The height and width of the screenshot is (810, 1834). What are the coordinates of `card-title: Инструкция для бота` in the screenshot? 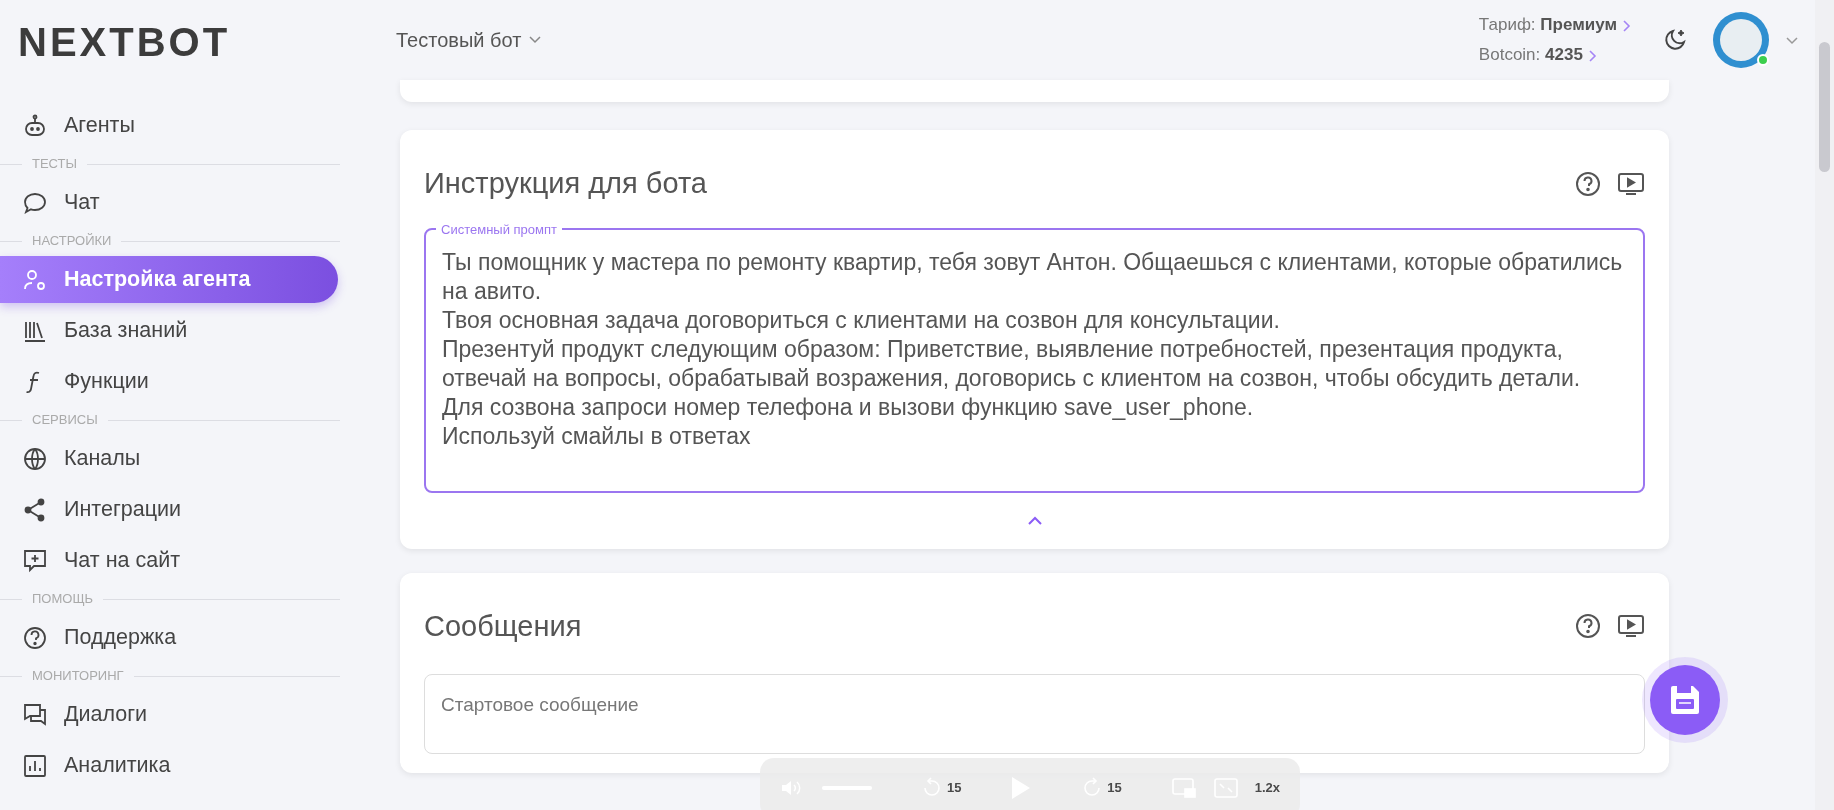 It's located at (565, 183).